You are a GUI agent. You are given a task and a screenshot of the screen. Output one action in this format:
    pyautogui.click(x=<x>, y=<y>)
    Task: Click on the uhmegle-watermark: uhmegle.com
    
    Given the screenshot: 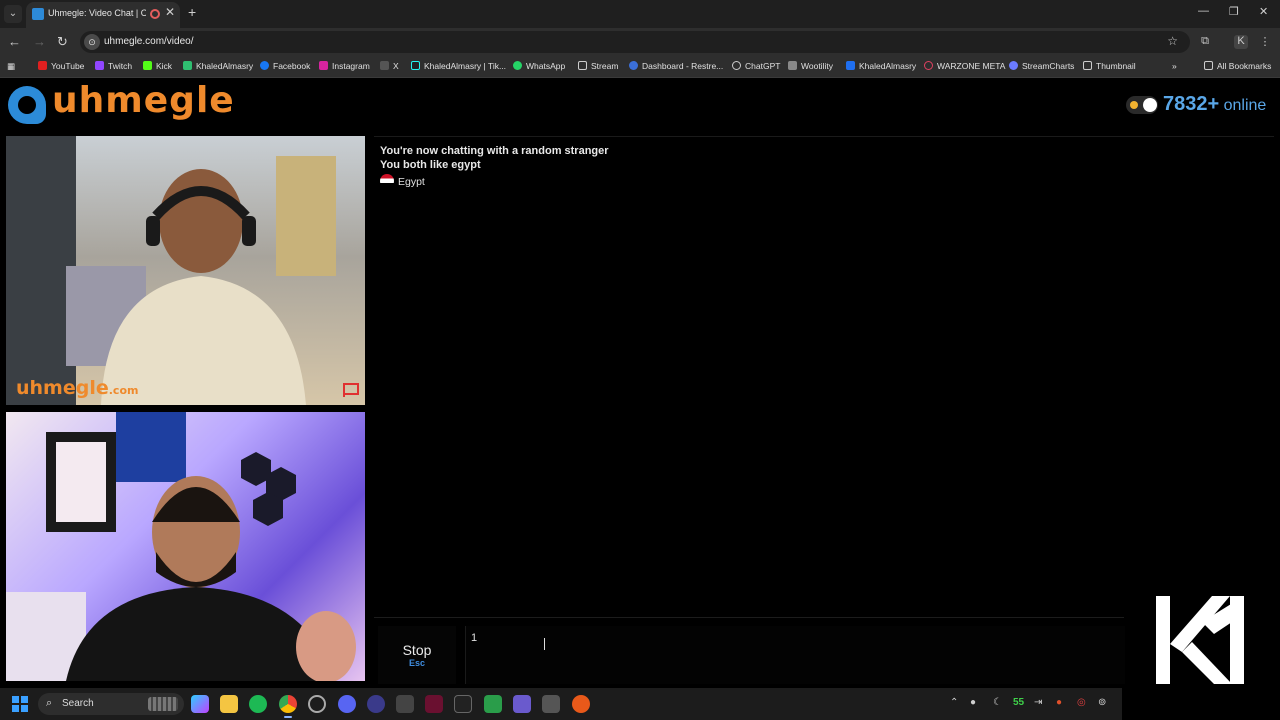 What is the action you would take?
    pyautogui.click(x=77, y=388)
    